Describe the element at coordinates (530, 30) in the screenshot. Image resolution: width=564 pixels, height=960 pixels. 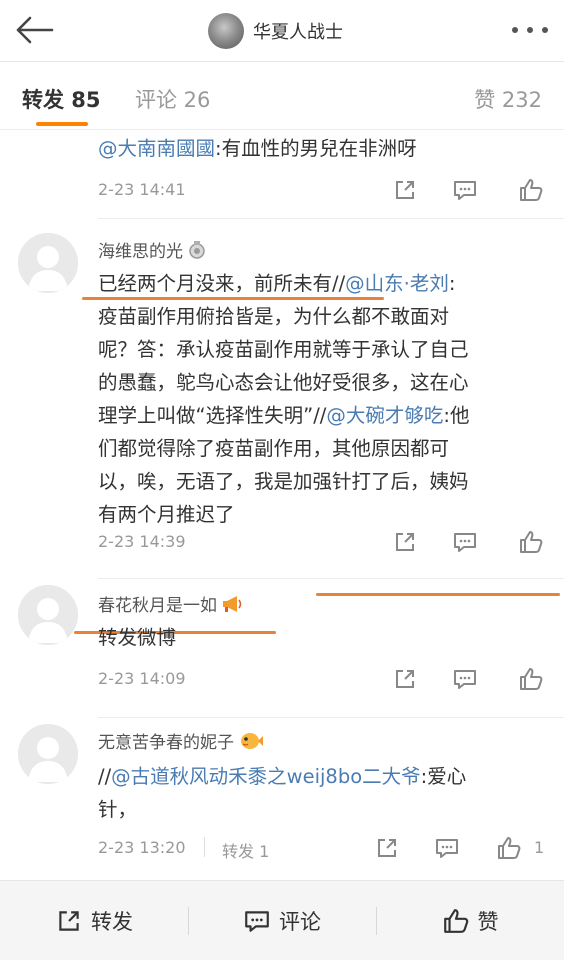
I see `more-icon` at that location.